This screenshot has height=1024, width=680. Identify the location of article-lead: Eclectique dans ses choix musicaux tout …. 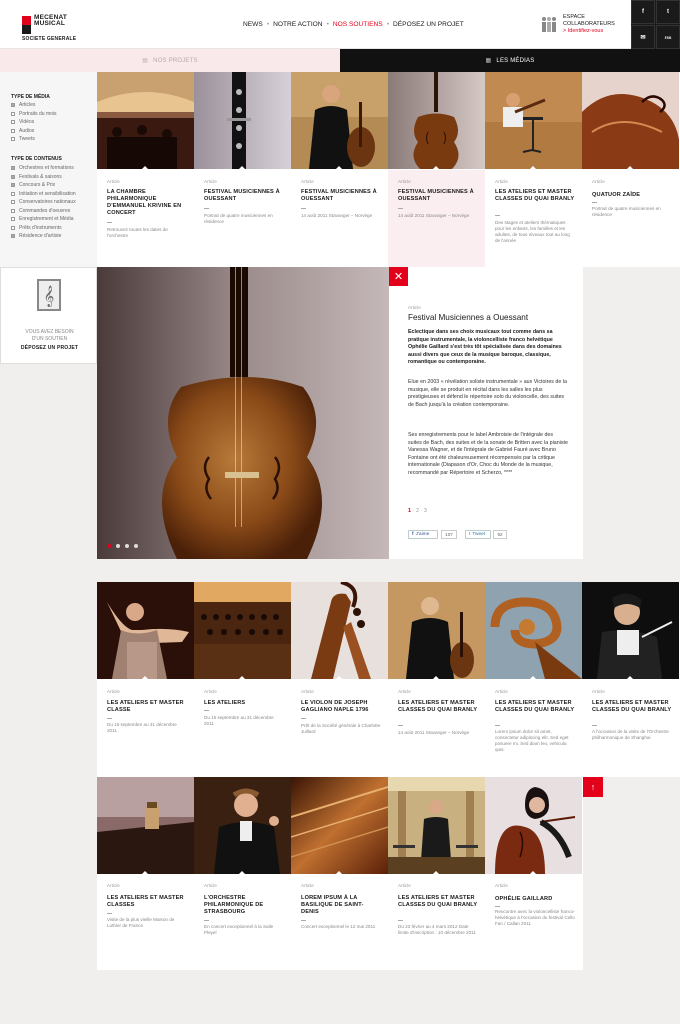
(485, 347).